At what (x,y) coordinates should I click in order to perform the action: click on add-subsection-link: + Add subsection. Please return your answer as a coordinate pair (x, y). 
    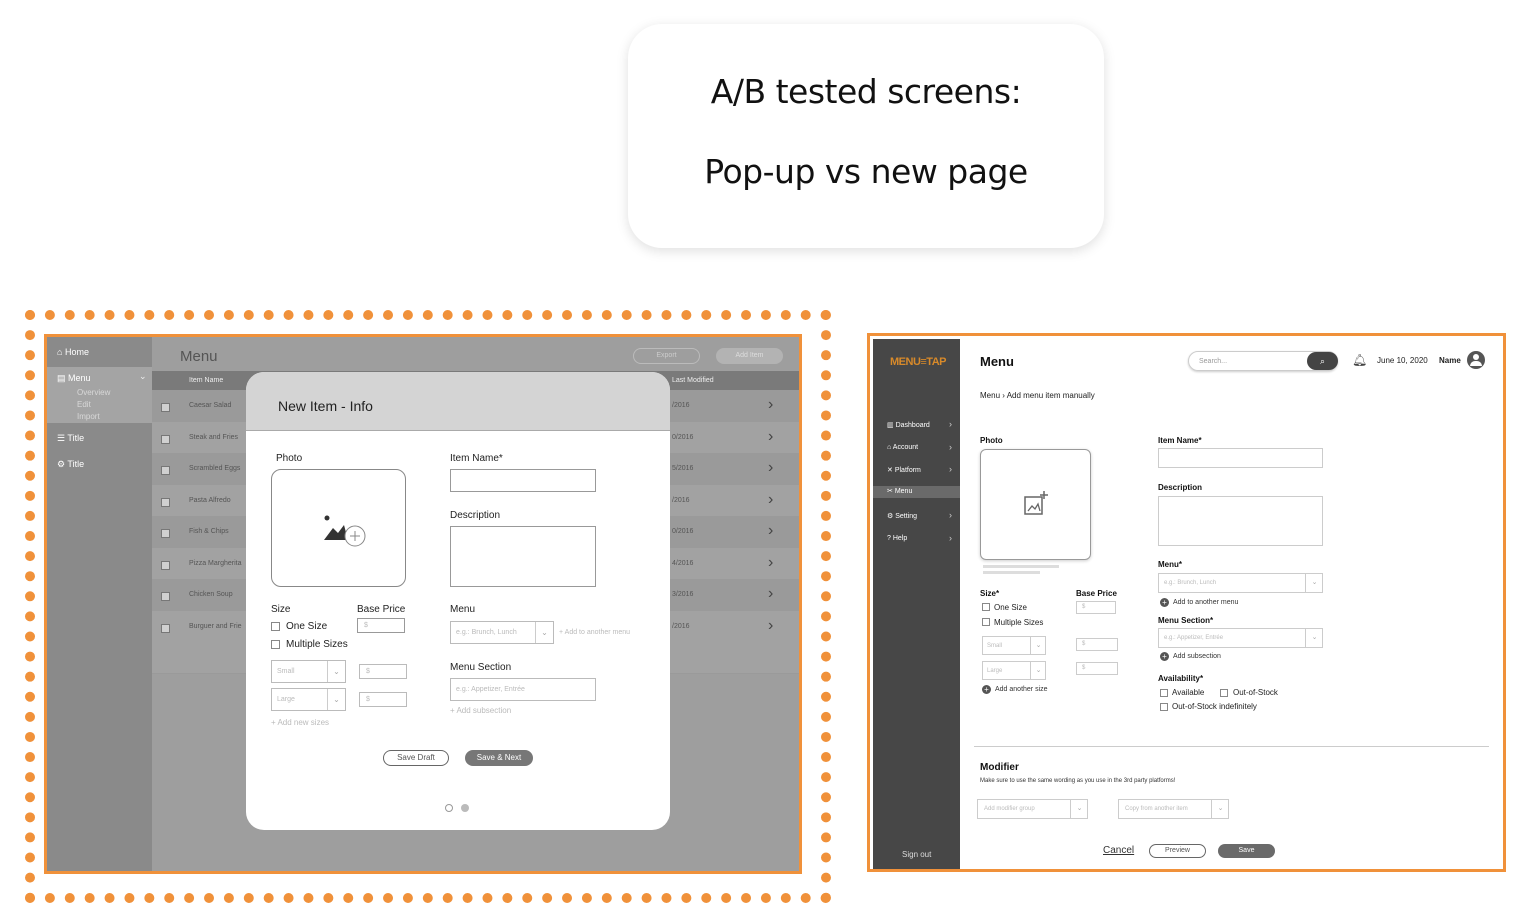
    Looking at the image, I should click on (480, 710).